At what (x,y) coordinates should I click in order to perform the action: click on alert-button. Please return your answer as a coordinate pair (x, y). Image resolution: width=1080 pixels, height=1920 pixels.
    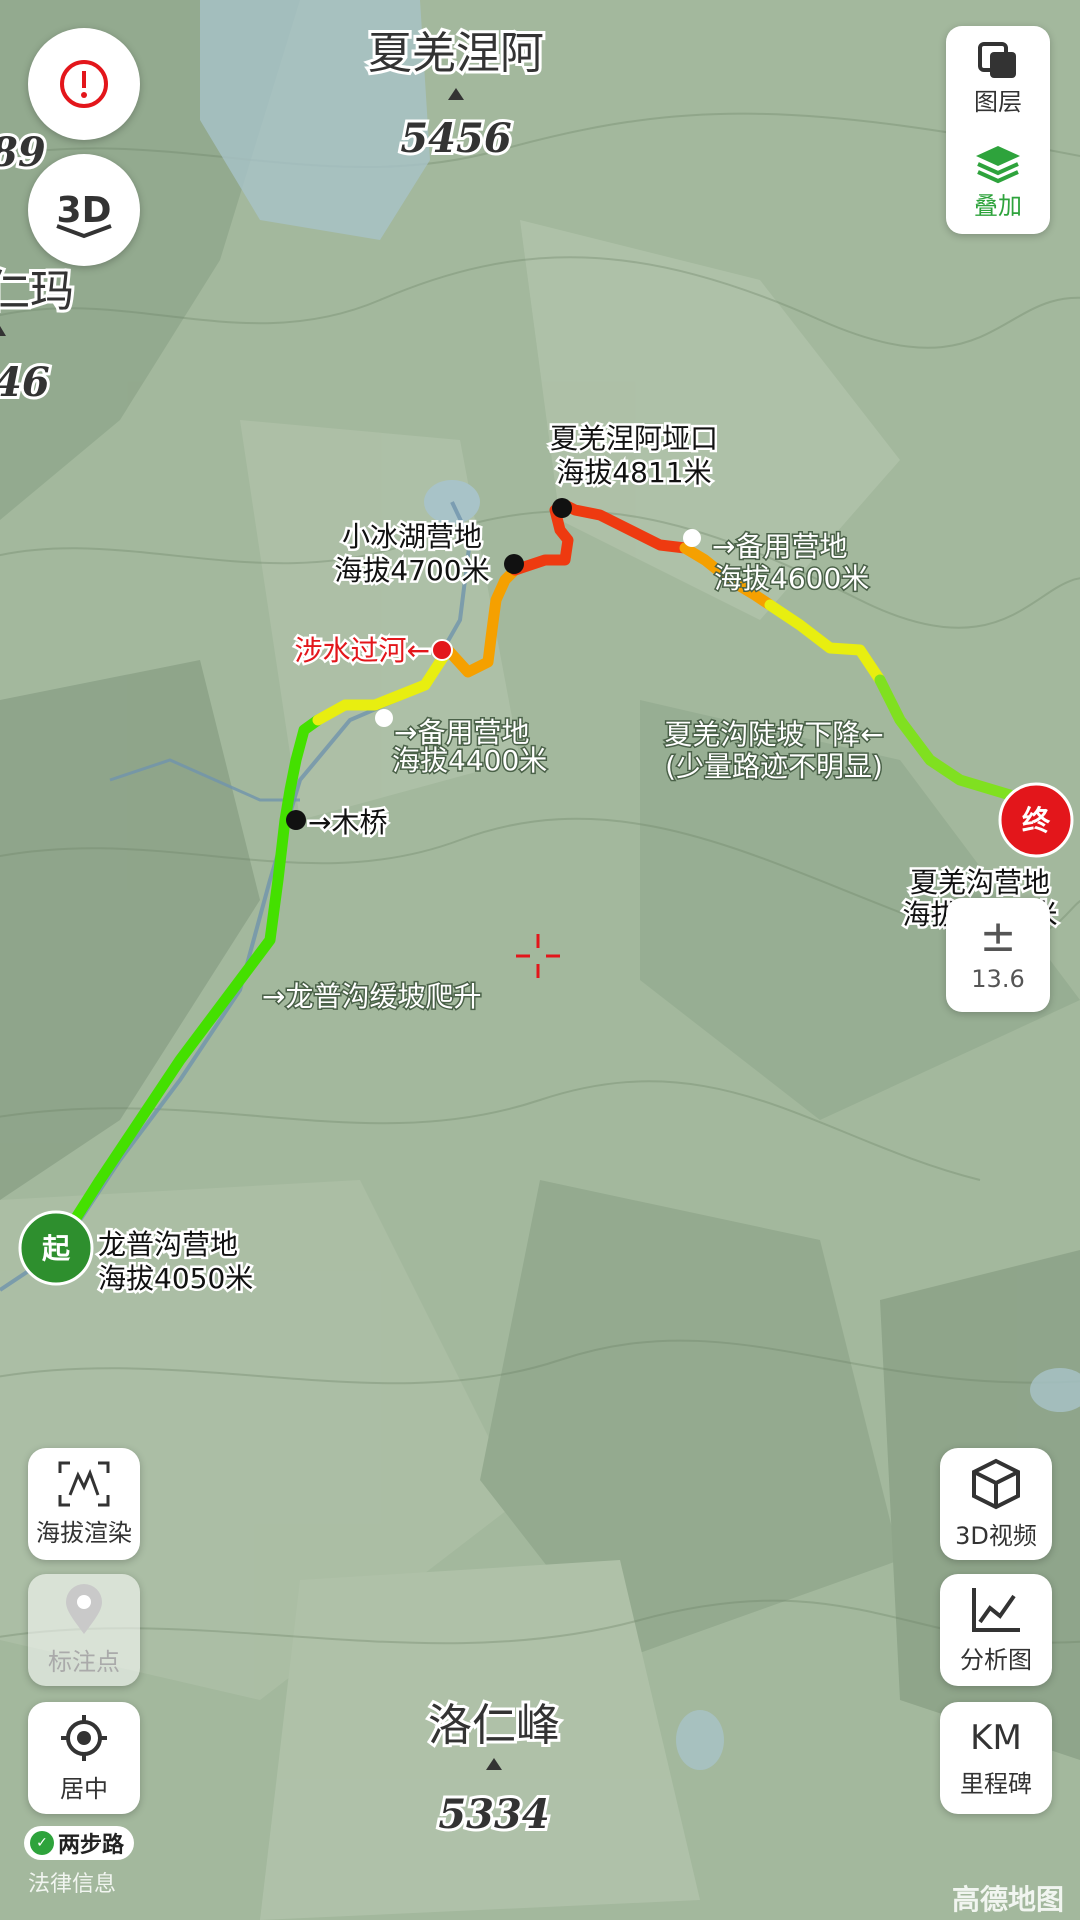
    Looking at the image, I should click on (84, 84).